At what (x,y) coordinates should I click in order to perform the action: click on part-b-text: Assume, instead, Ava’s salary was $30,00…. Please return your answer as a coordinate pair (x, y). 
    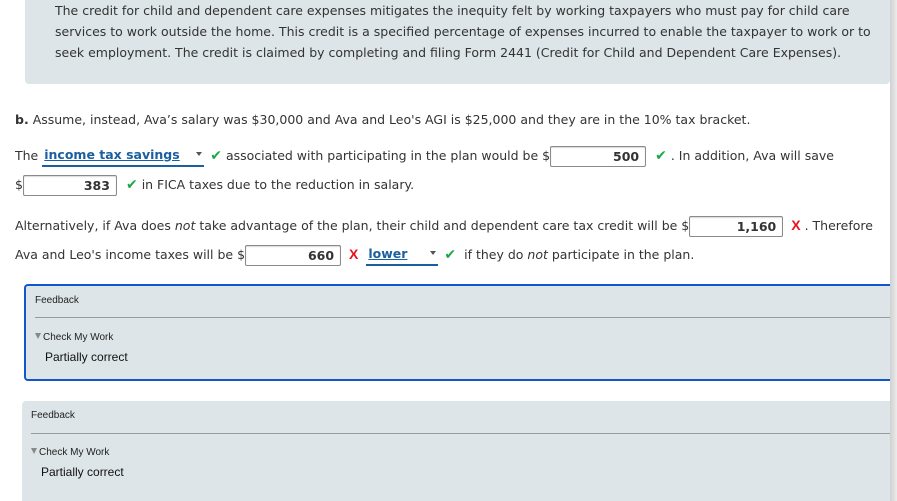
    Looking at the image, I should click on (391, 119).